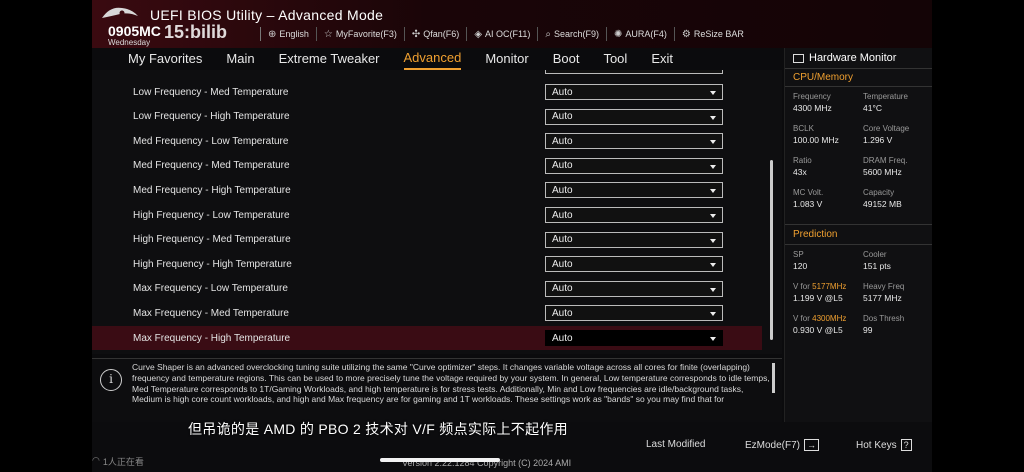 The width and height of the screenshot is (1024, 472). I want to click on setting-label: High Frequency - Med Temperature, so click(212, 240).